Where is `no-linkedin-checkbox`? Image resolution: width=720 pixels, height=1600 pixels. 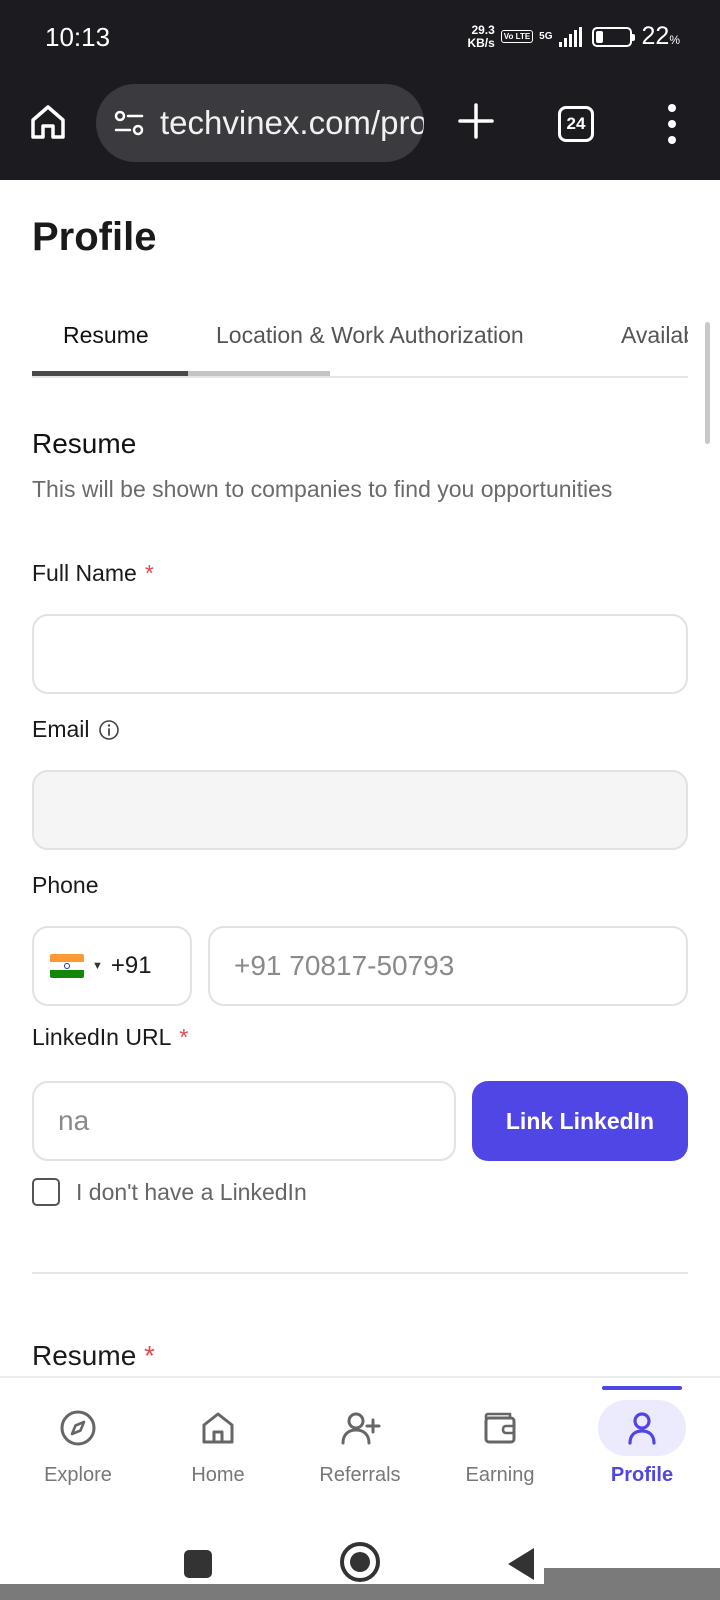 no-linkedin-checkbox is located at coordinates (46, 1192).